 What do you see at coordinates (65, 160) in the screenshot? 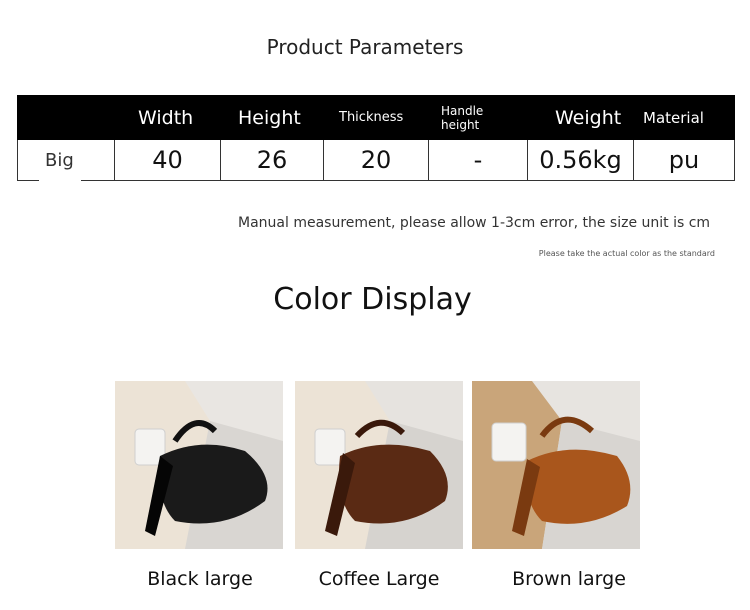
I see `row-label: Big` at bounding box center [65, 160].